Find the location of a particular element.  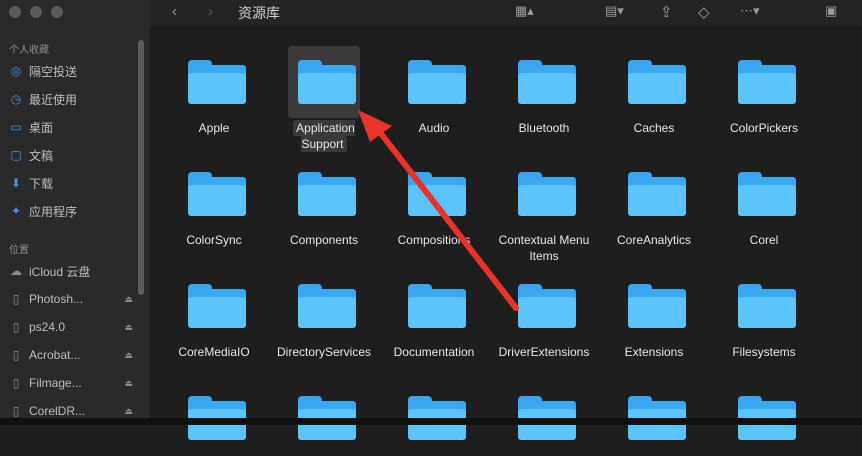

sidebar-item-0: ◎ 隔空投送 is located at coordinates (73, 71).